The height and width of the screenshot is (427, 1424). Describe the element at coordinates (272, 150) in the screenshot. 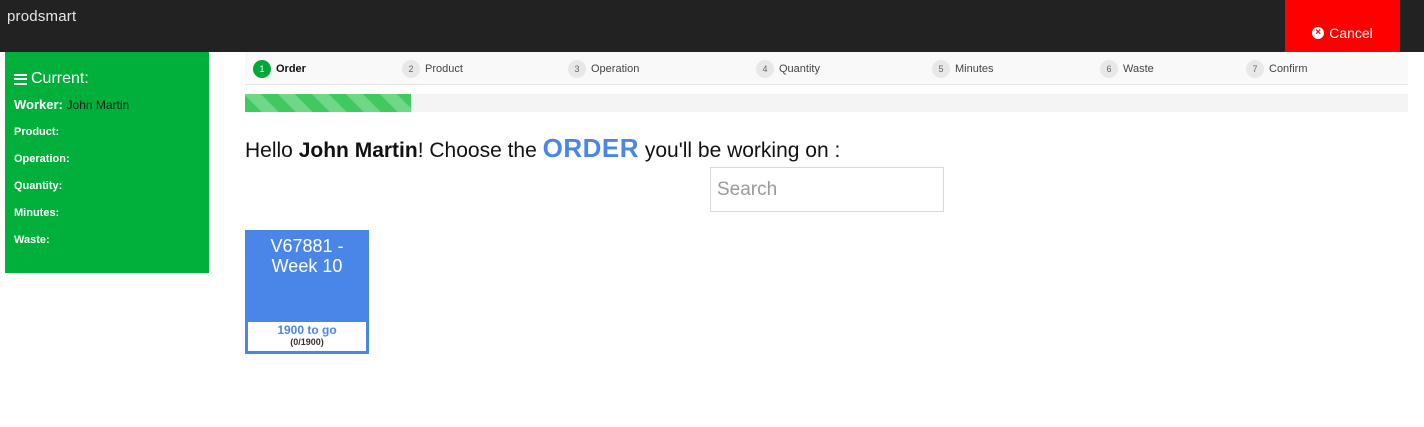

I see `prompt-prefix: Hello` at that location.